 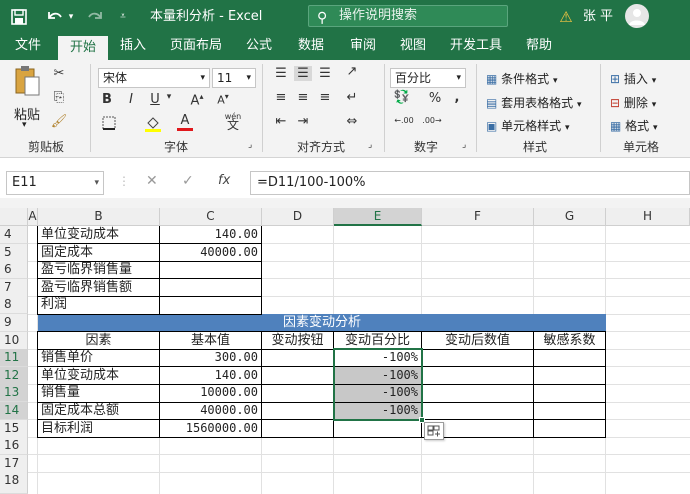 What do you see at coordinates (476, 47) in the screenshot?
I see `tab-developer: 开发工具` at bounding box center [476, 47].